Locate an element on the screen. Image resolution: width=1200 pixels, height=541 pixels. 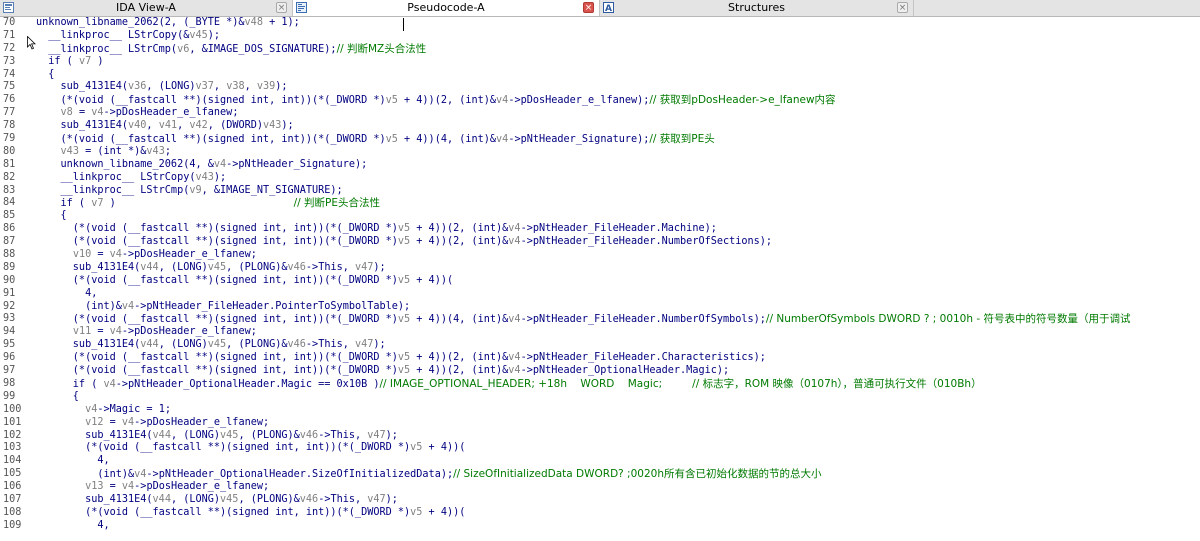
code-line: 88 v10 = v4->pDosHeader_e_lfanew; is located at coordinates (128, 255).